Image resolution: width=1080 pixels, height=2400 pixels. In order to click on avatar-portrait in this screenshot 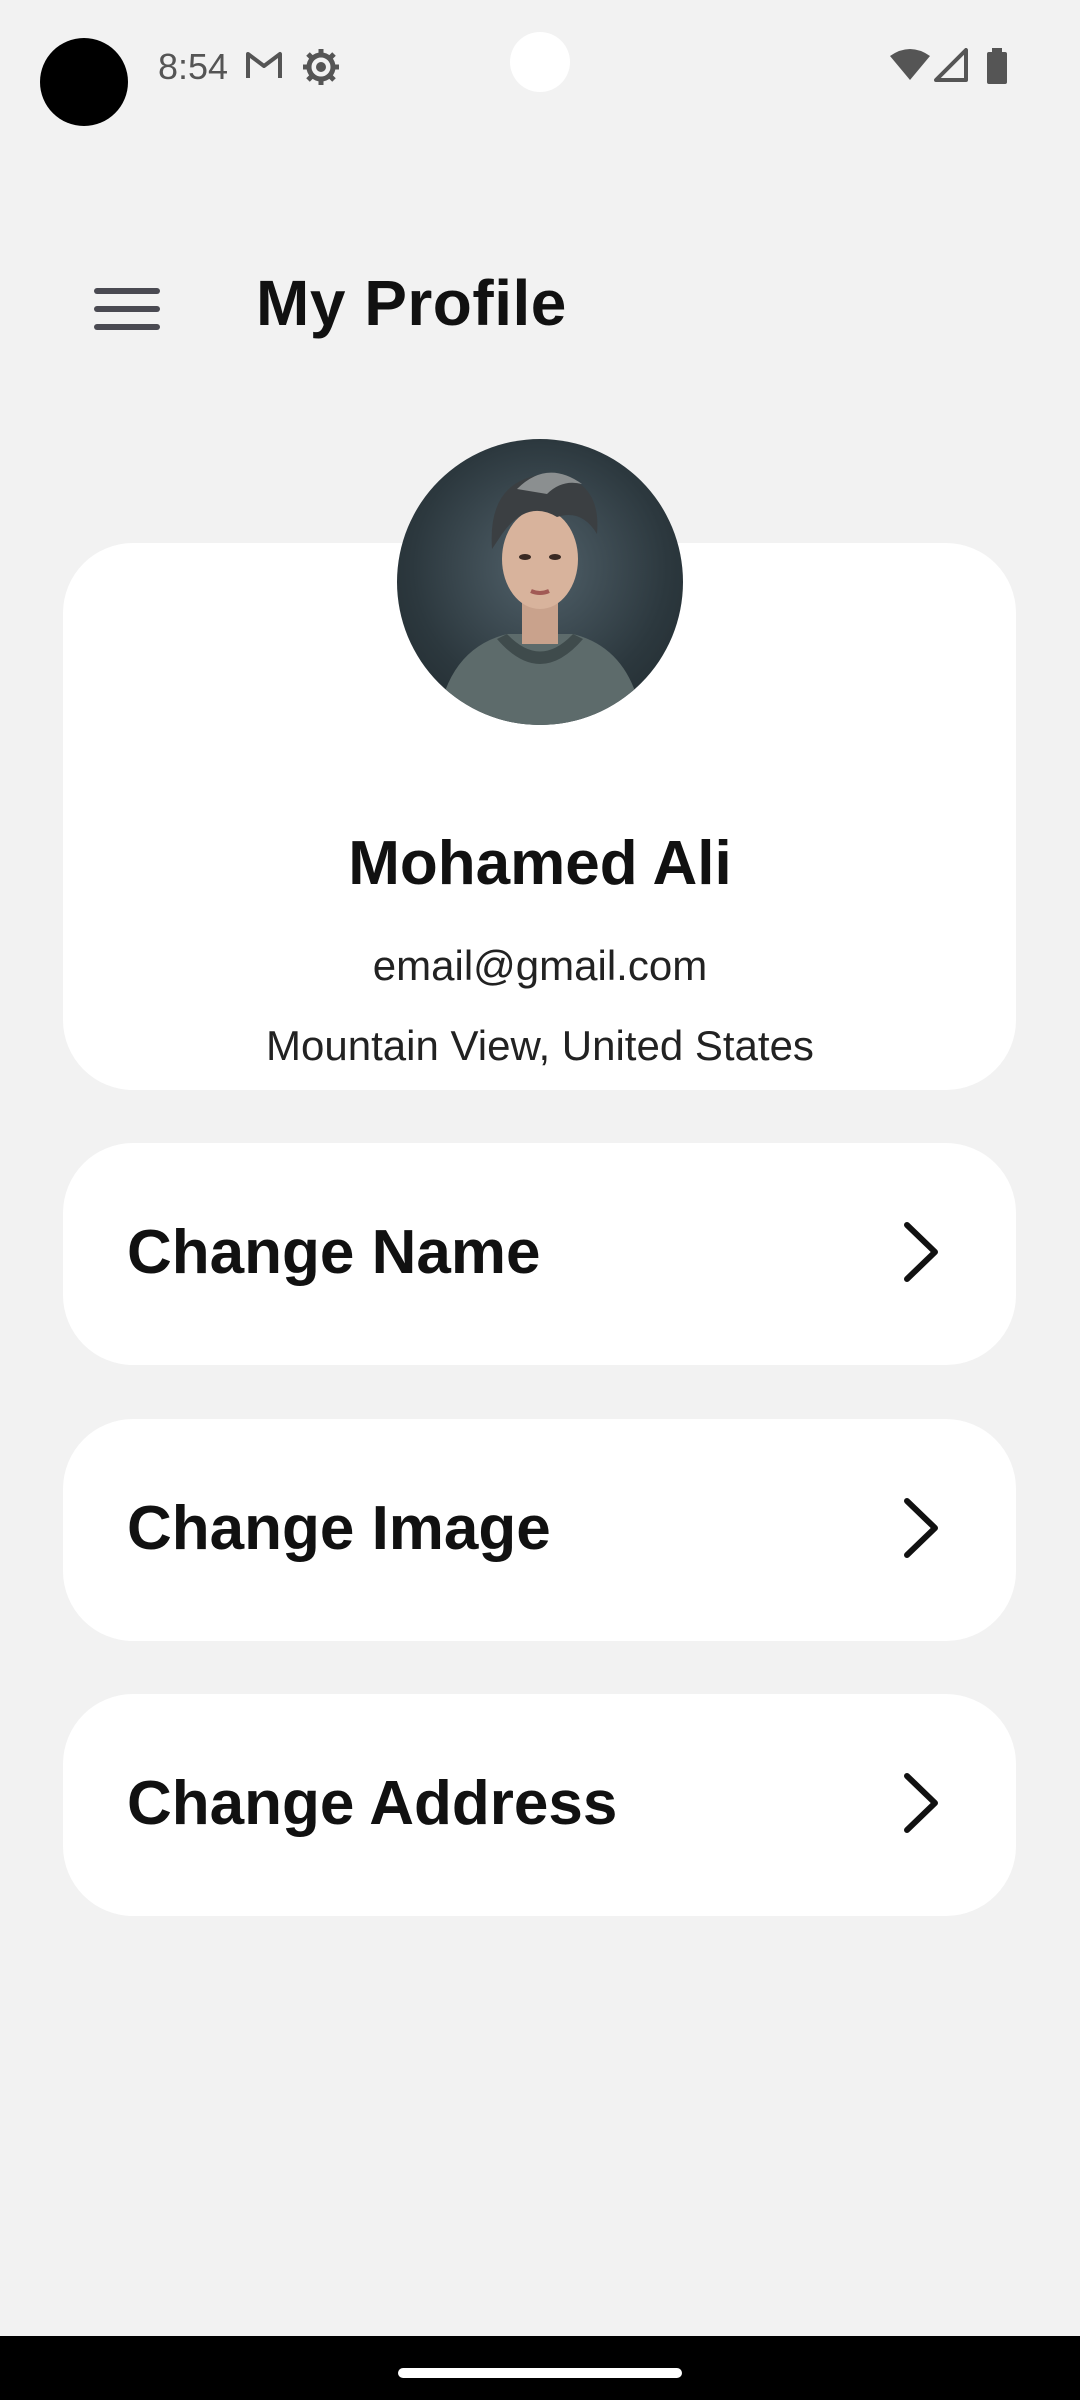, I will do `click(540, 598)`.